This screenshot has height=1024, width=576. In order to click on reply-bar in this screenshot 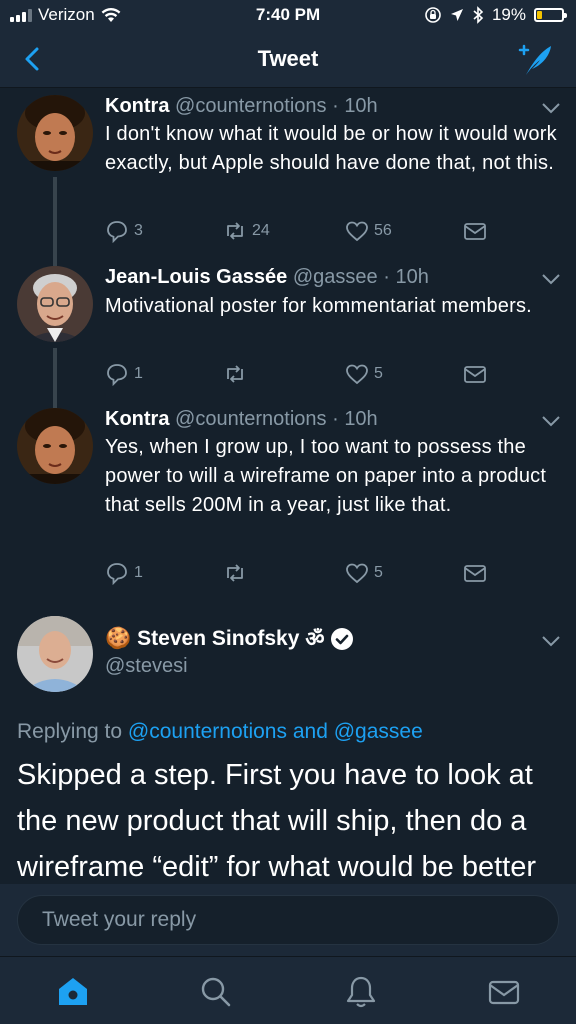, I will do `click(288, 920)`.